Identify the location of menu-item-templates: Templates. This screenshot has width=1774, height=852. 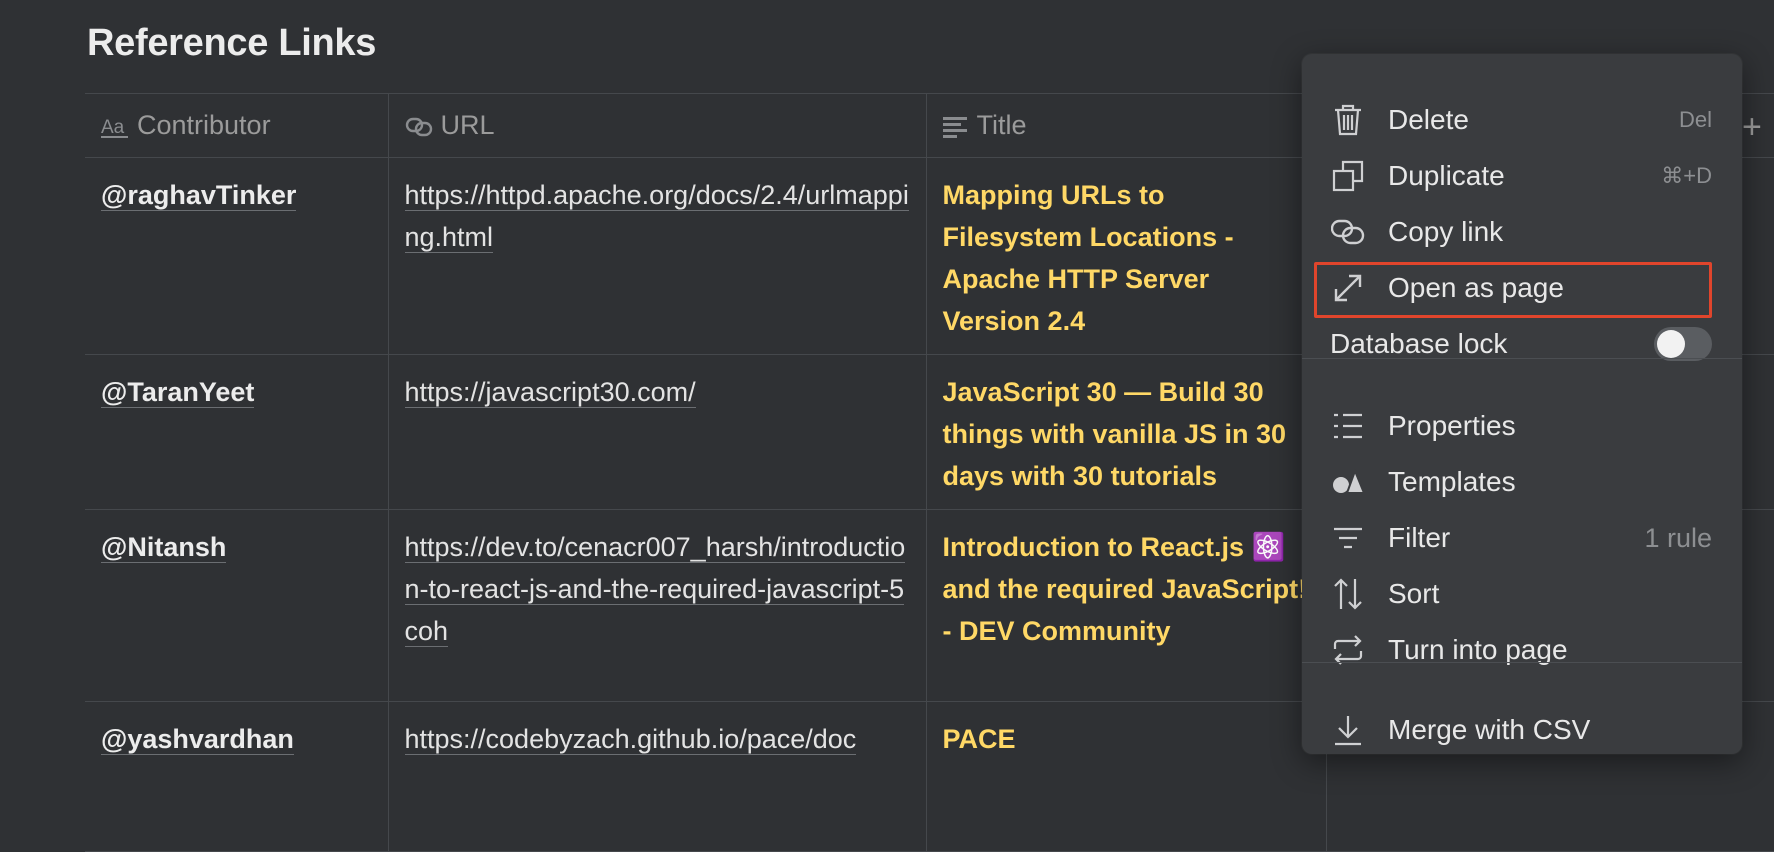
(1522, 482).